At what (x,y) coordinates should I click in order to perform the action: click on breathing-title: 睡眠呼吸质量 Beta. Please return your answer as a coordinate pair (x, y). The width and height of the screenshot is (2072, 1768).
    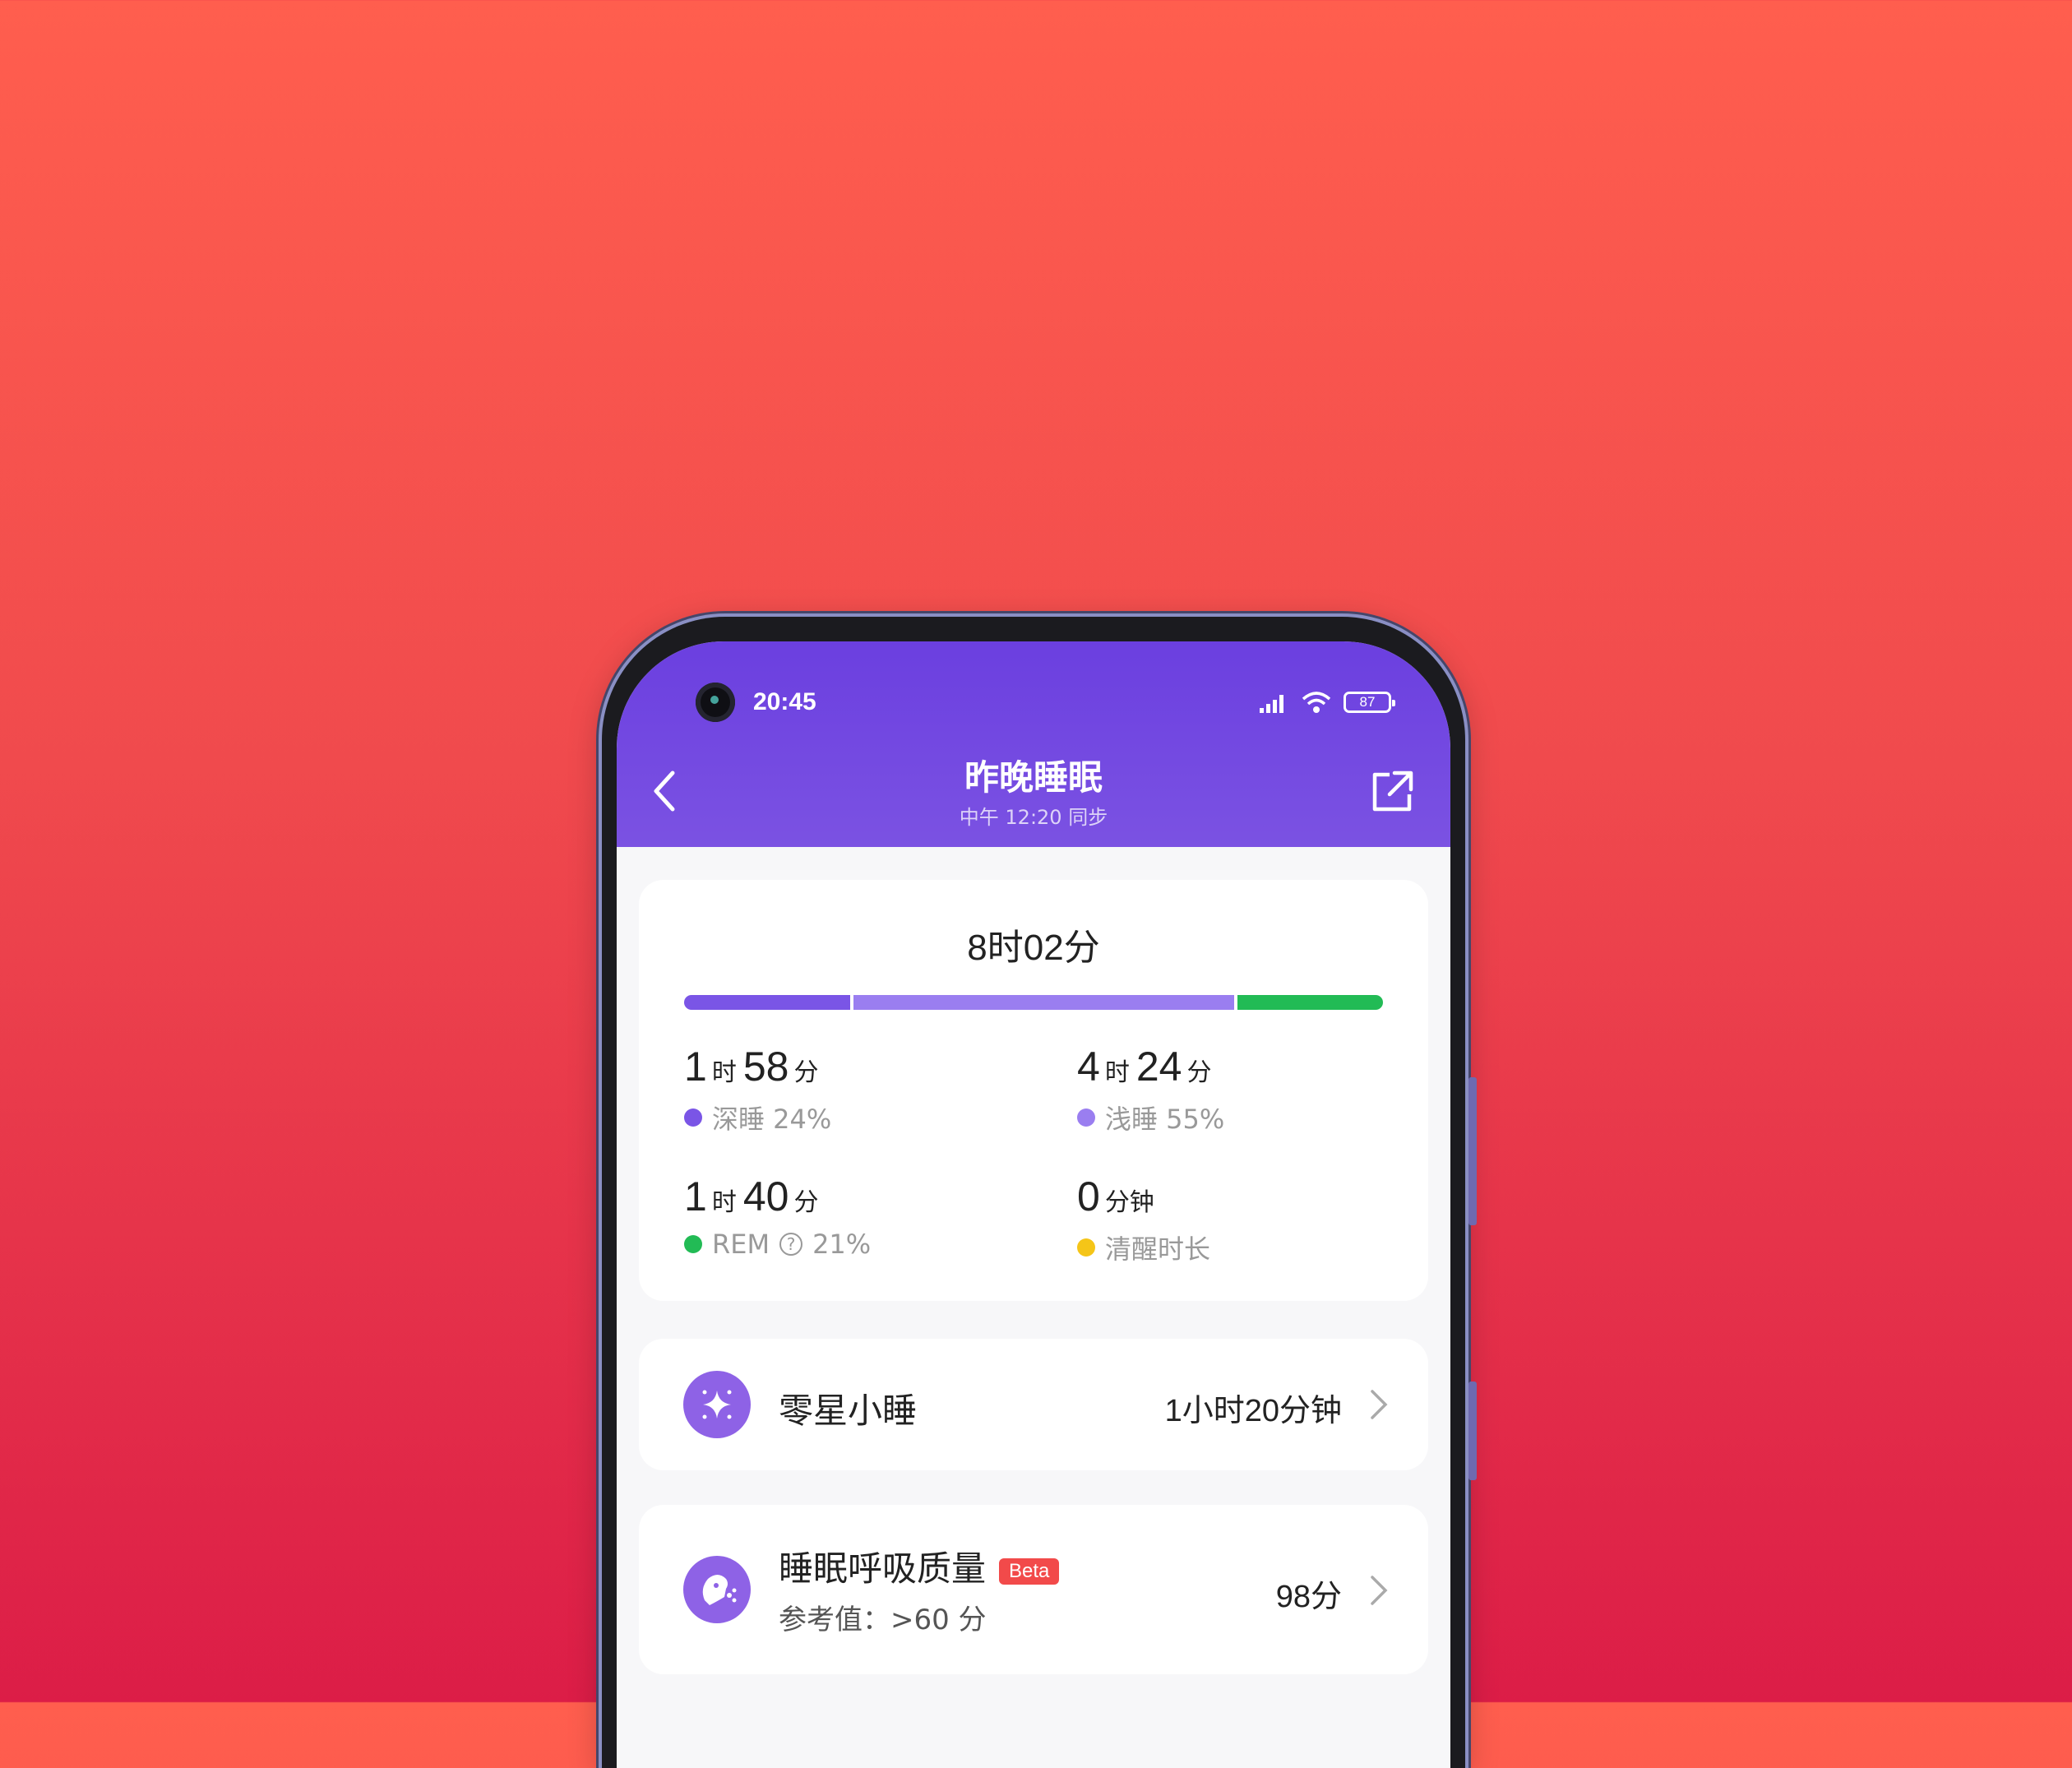
    Looking at the image, I should click on (919, 1566).